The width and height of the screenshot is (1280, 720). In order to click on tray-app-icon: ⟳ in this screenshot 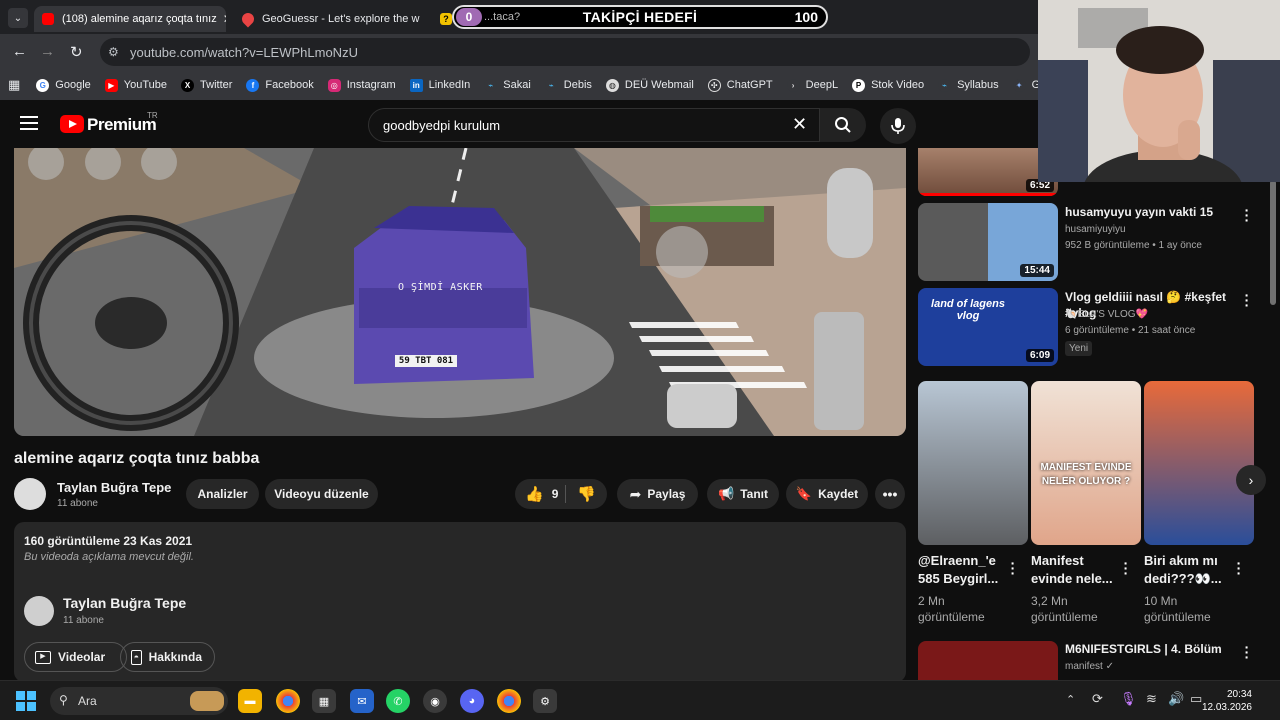, I will do `click(1097, 699)`.